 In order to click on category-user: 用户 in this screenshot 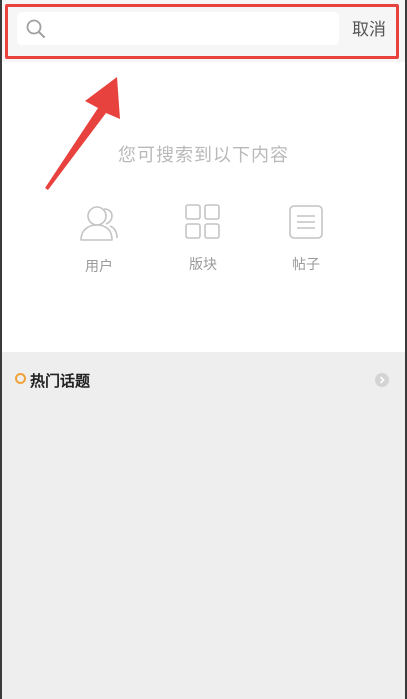, I will do `click(99, 240)`.